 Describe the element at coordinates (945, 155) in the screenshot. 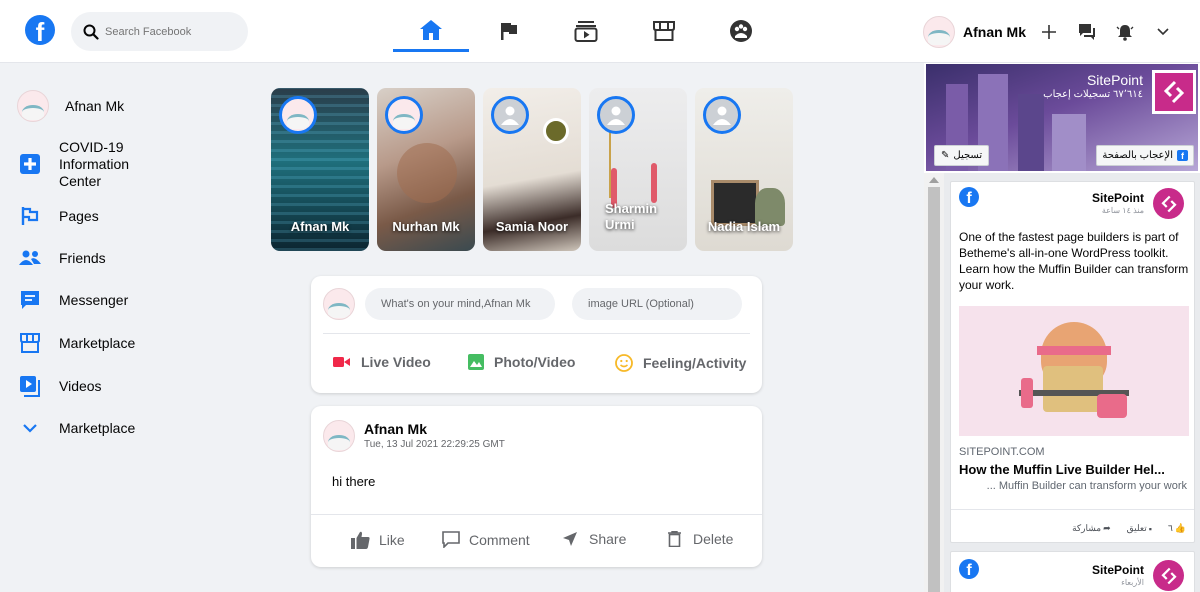

I see `pencil-icon: ✎` at that location.